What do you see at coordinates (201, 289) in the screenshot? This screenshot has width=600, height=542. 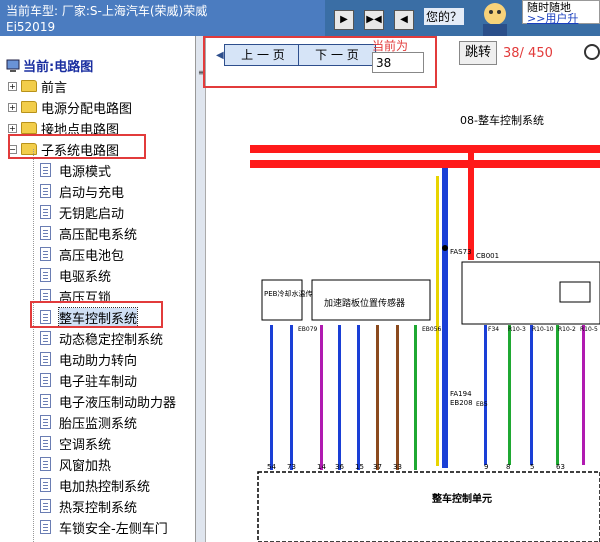 I see `pane-splitter: ≡` at bounding box center [201, 289].